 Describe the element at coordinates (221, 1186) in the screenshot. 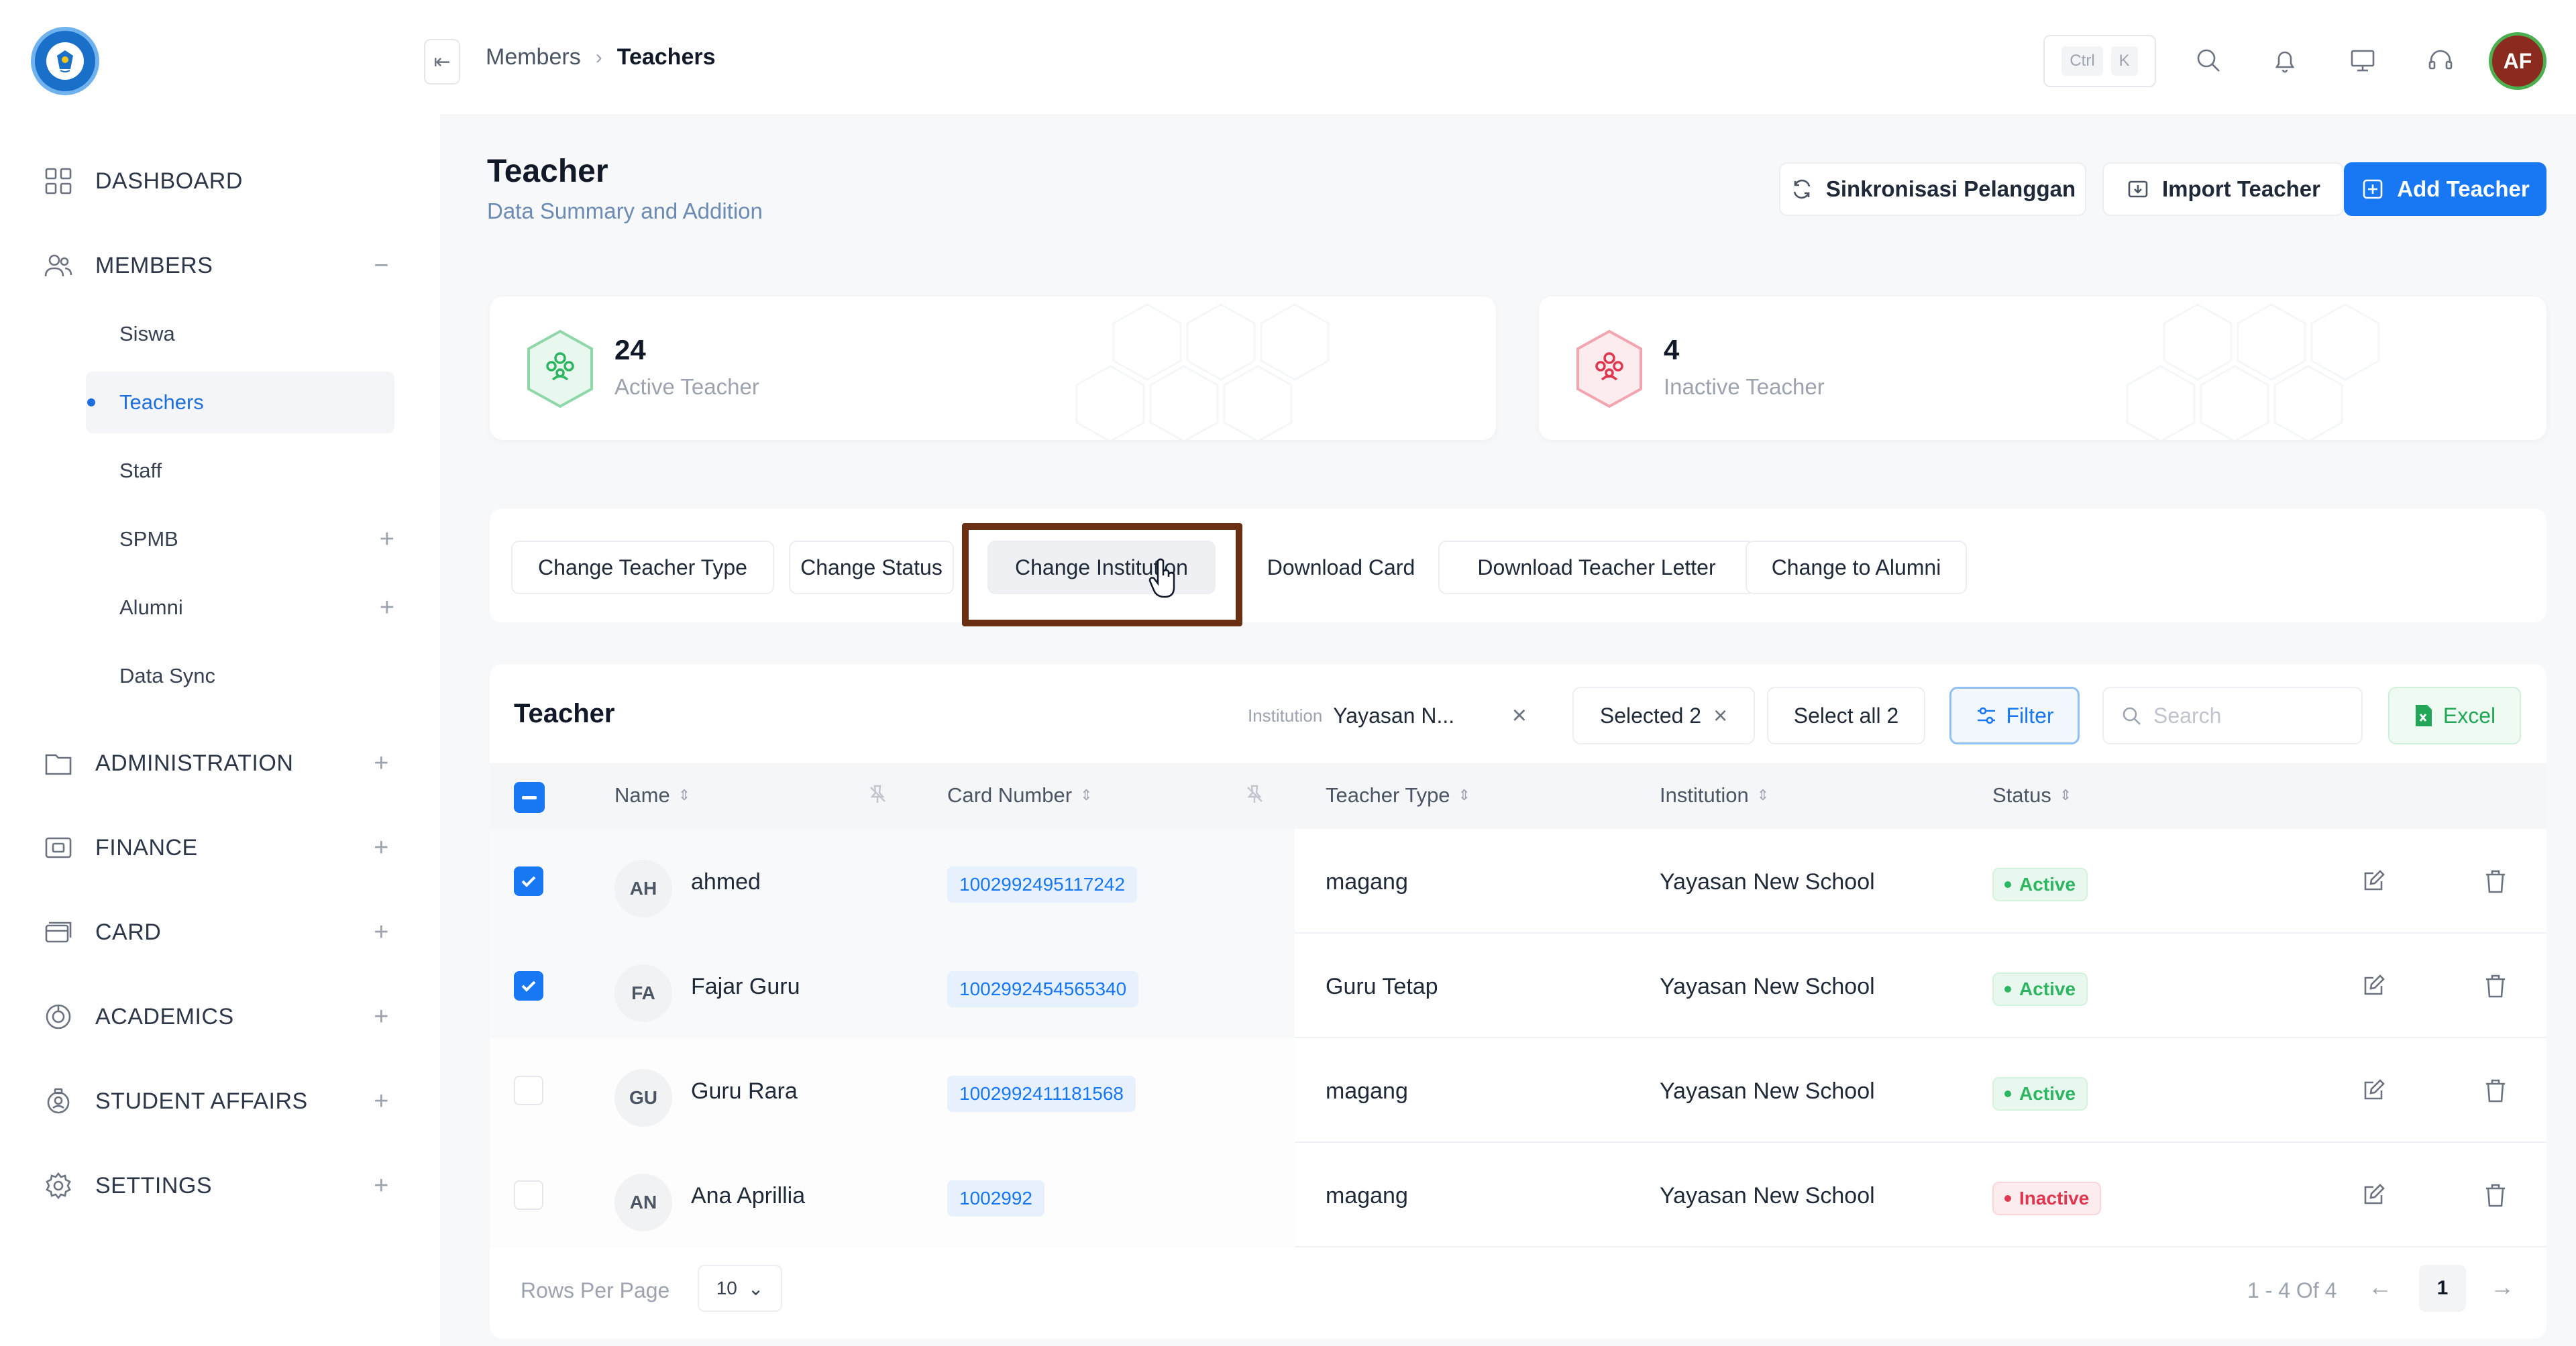

I see `nav-settings: SETTINGS +` at that location.